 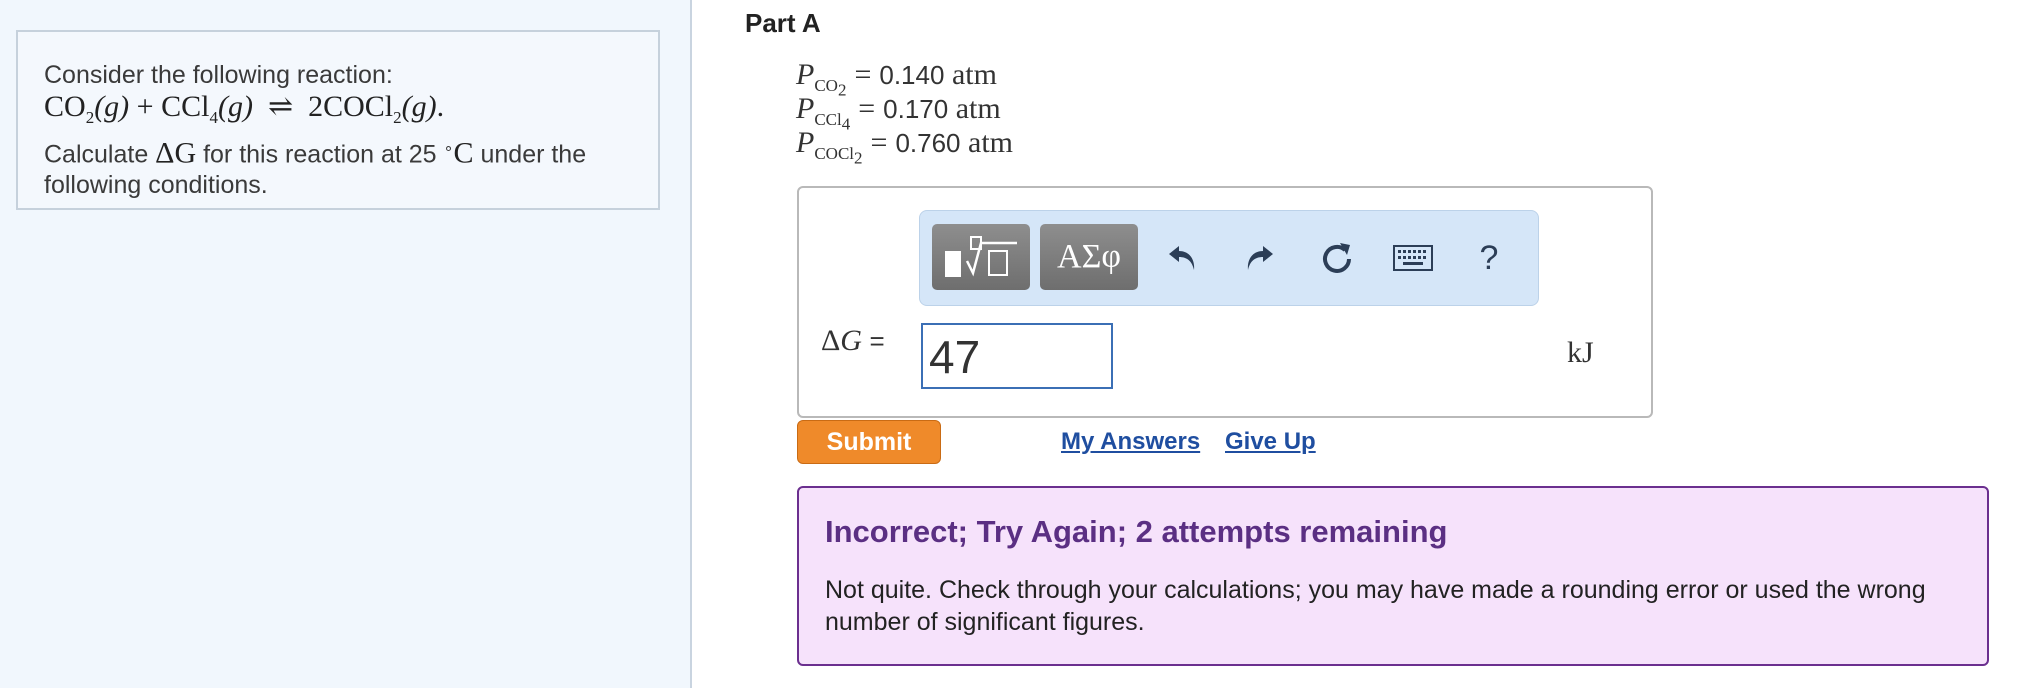 I want to click on reset-button, so click(x=1337, y=258).